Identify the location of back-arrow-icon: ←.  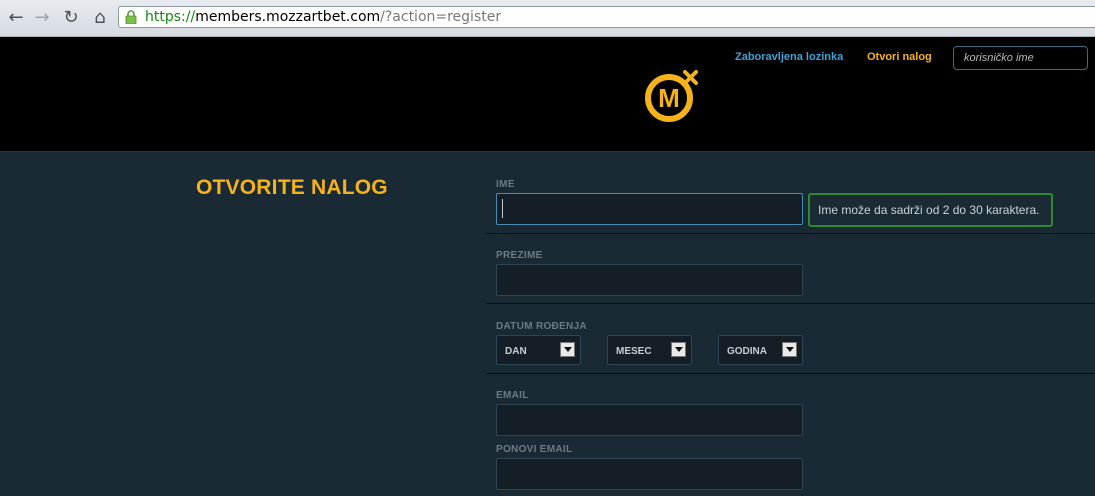
(16, 18).